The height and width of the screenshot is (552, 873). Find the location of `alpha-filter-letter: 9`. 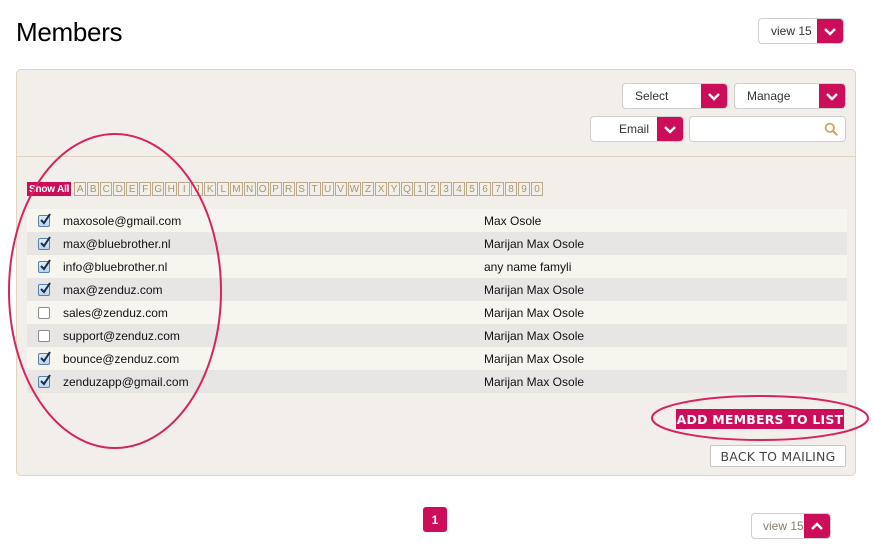

alpha-filter-letter: 9 is located at coordinates (524, 189).